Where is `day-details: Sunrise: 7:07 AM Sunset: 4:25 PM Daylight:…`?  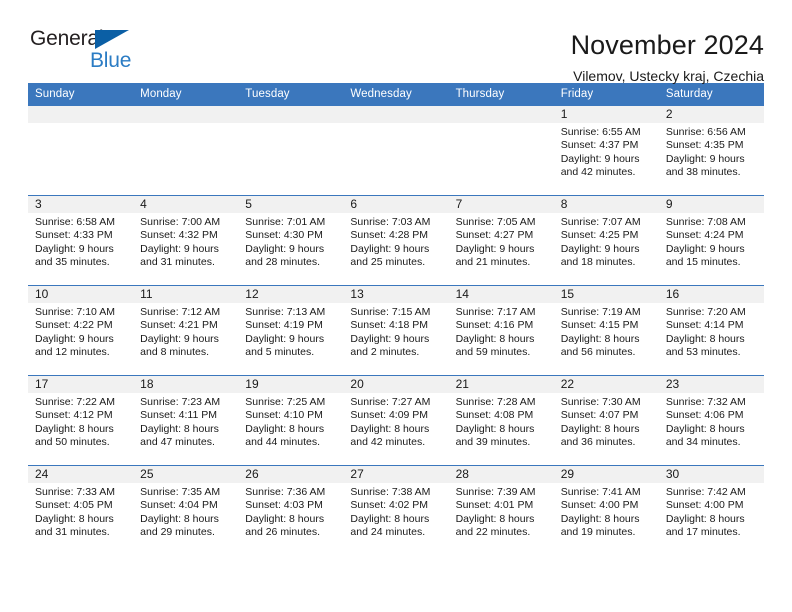
day-details: Sunrise: 7:07 AM Sunset: 4:25 PM Daylight:… is located at coordinates (606, 241).